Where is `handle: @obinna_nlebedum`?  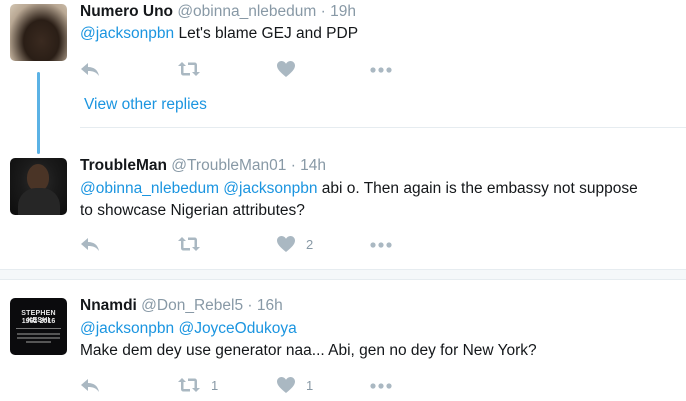 handle: @obinna_nlebedum is located at coordinates (246, 11).